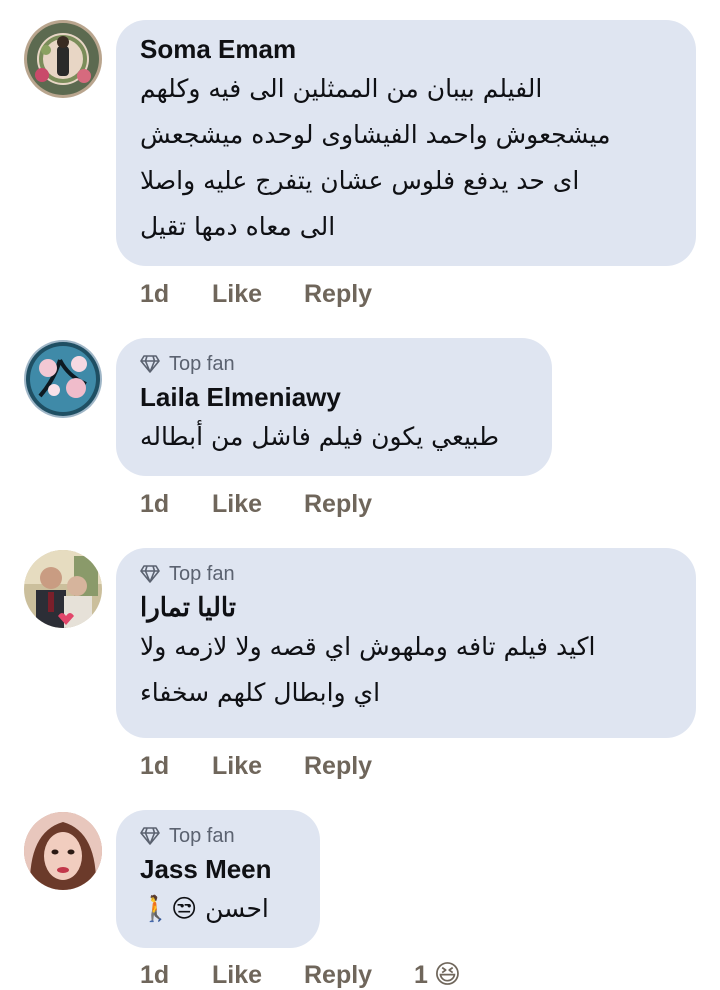 Image resolution: width=720 pixels, height=990 pixels. Describe the element at coordinates (238, 226) in the screenshot. I see `comment-text-line: الى معاه دمها تقيل` at that location.